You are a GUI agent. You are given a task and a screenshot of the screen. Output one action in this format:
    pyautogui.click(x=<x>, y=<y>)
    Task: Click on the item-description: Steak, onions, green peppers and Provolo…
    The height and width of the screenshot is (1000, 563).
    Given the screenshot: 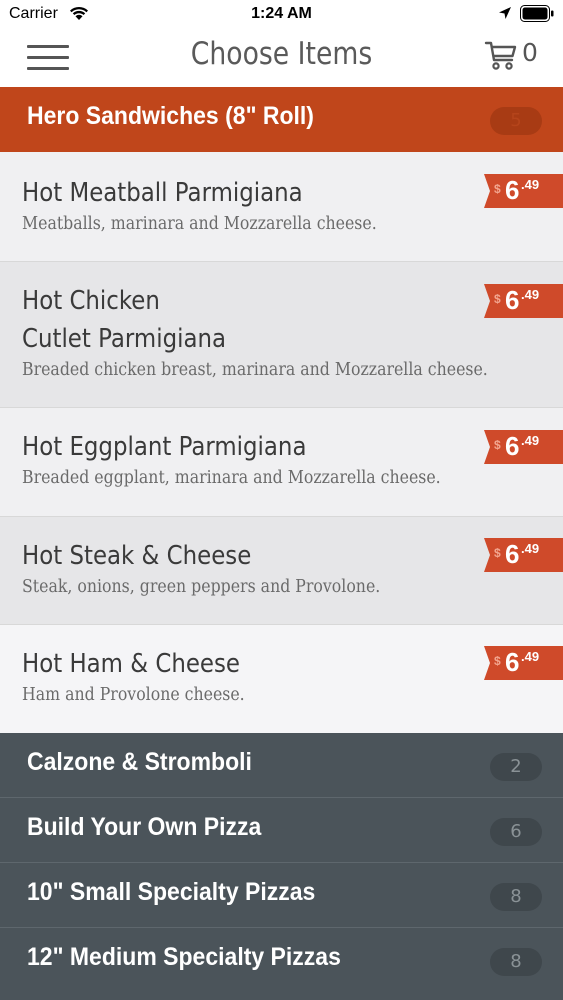 What is the action you would take?
    pyautogui.click(x=201, y=587)
    